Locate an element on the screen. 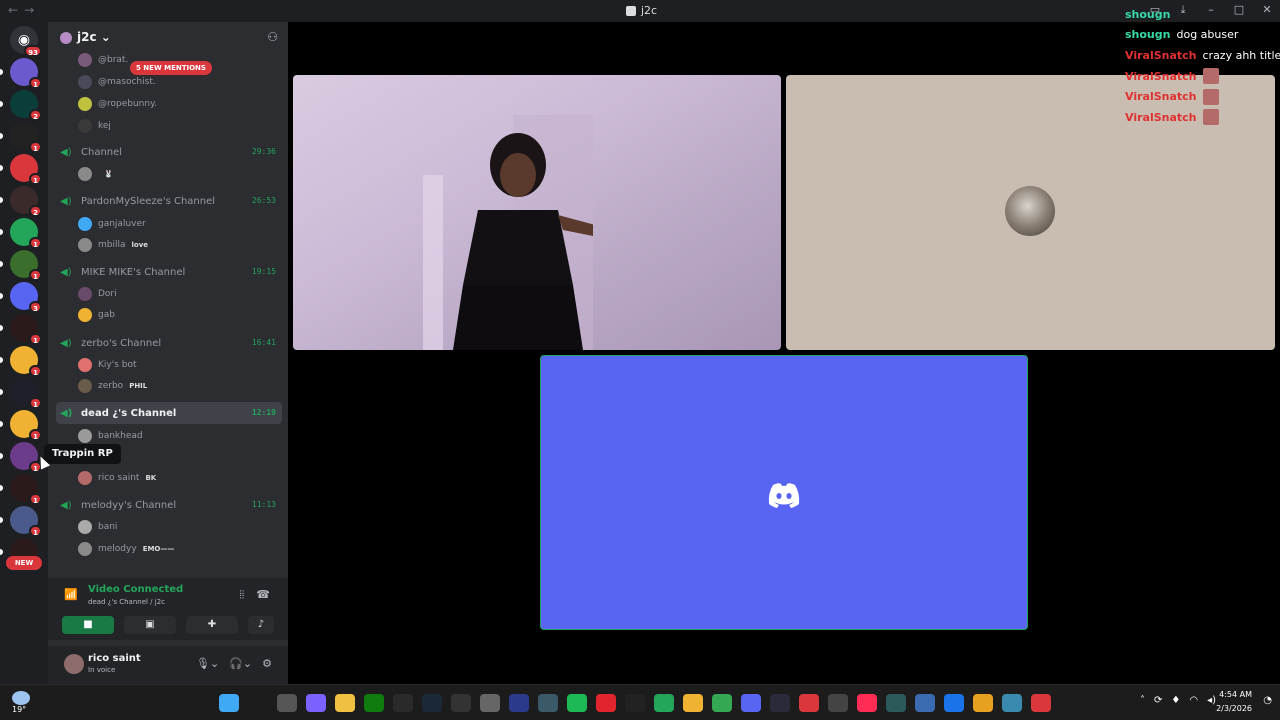  server-badge: 1 is located at coordinates (35, 179).